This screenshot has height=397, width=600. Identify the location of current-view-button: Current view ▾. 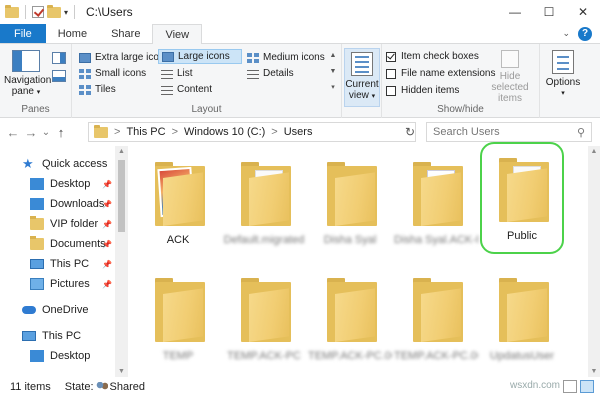
(362, 77).